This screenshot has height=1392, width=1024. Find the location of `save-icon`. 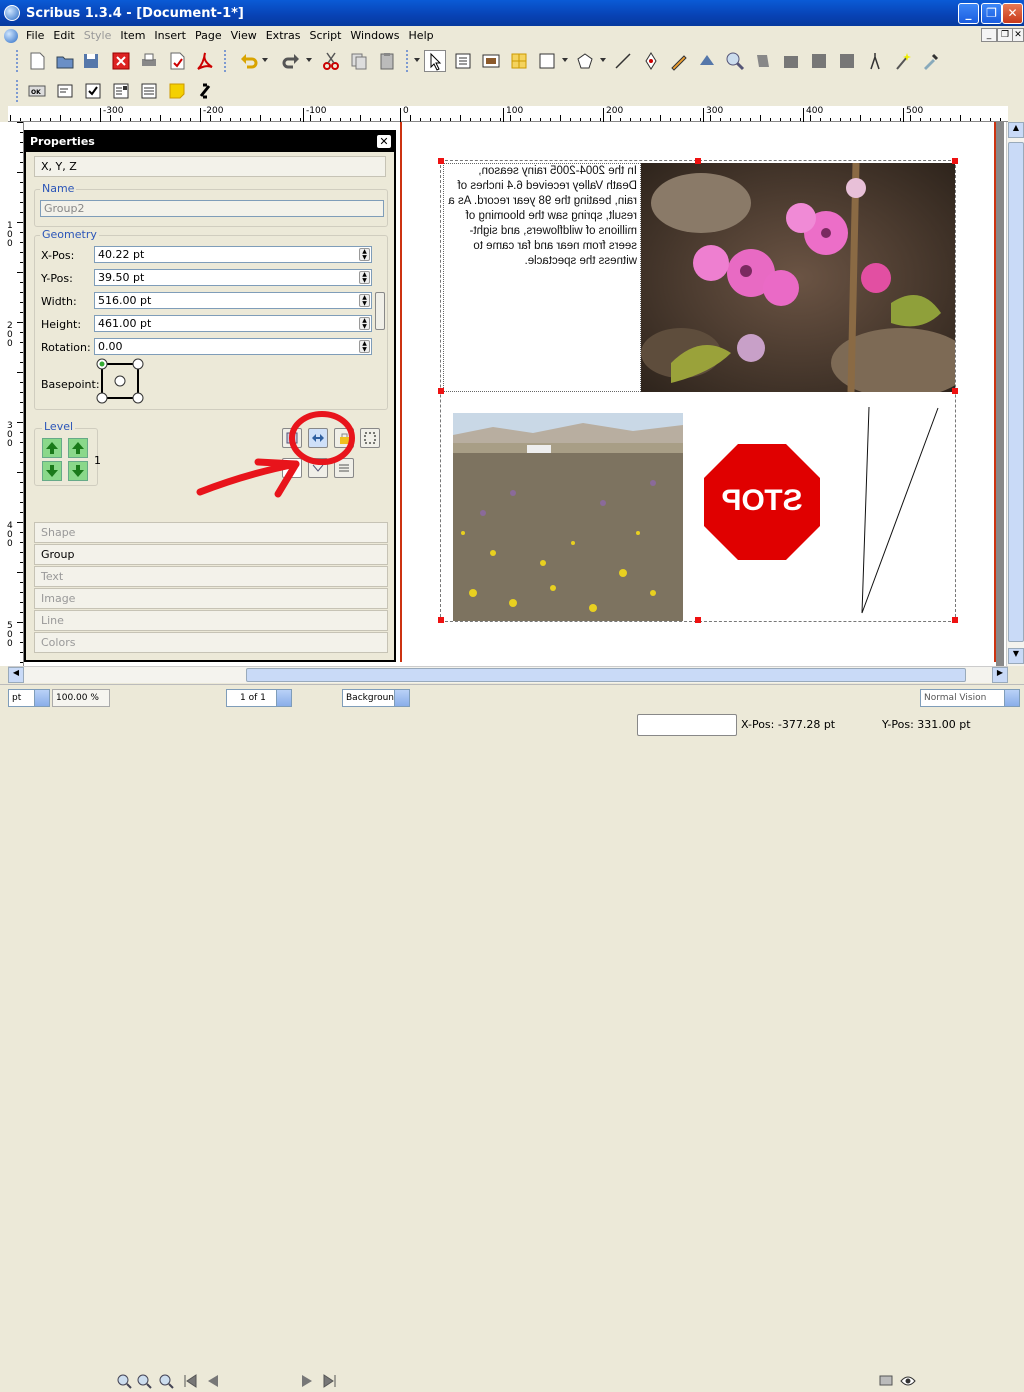

save-icon is located at coordinates (91, 61).